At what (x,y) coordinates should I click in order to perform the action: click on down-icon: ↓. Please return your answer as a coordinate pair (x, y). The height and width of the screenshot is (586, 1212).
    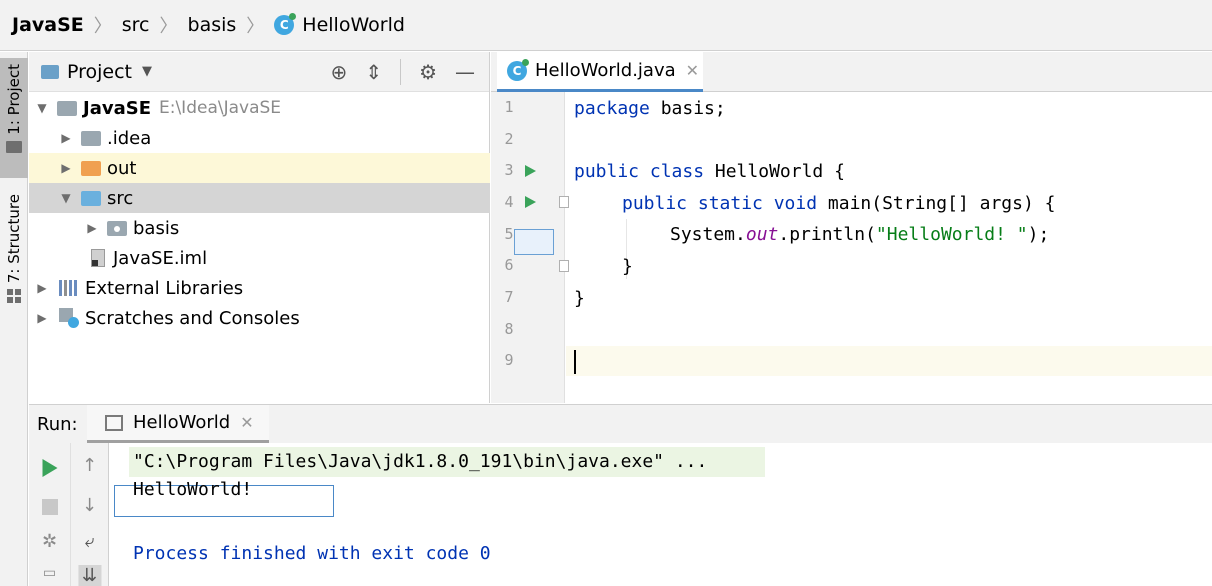
    Looking at the image, I should click on (89, 505).